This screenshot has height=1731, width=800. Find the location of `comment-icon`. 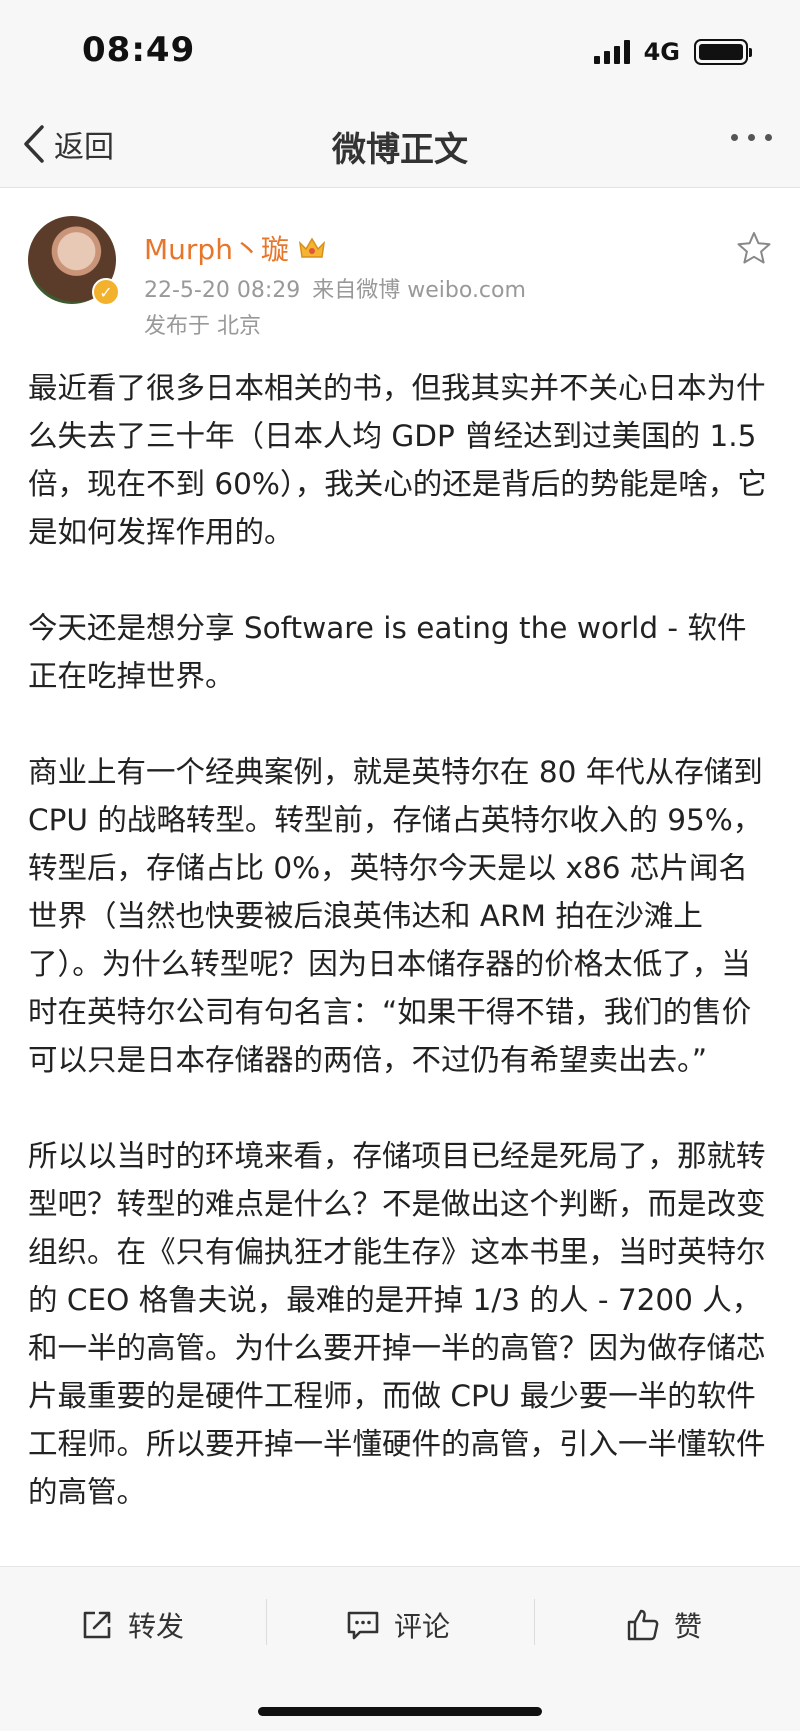

comment-icon is located at coordinates (363, 1625).